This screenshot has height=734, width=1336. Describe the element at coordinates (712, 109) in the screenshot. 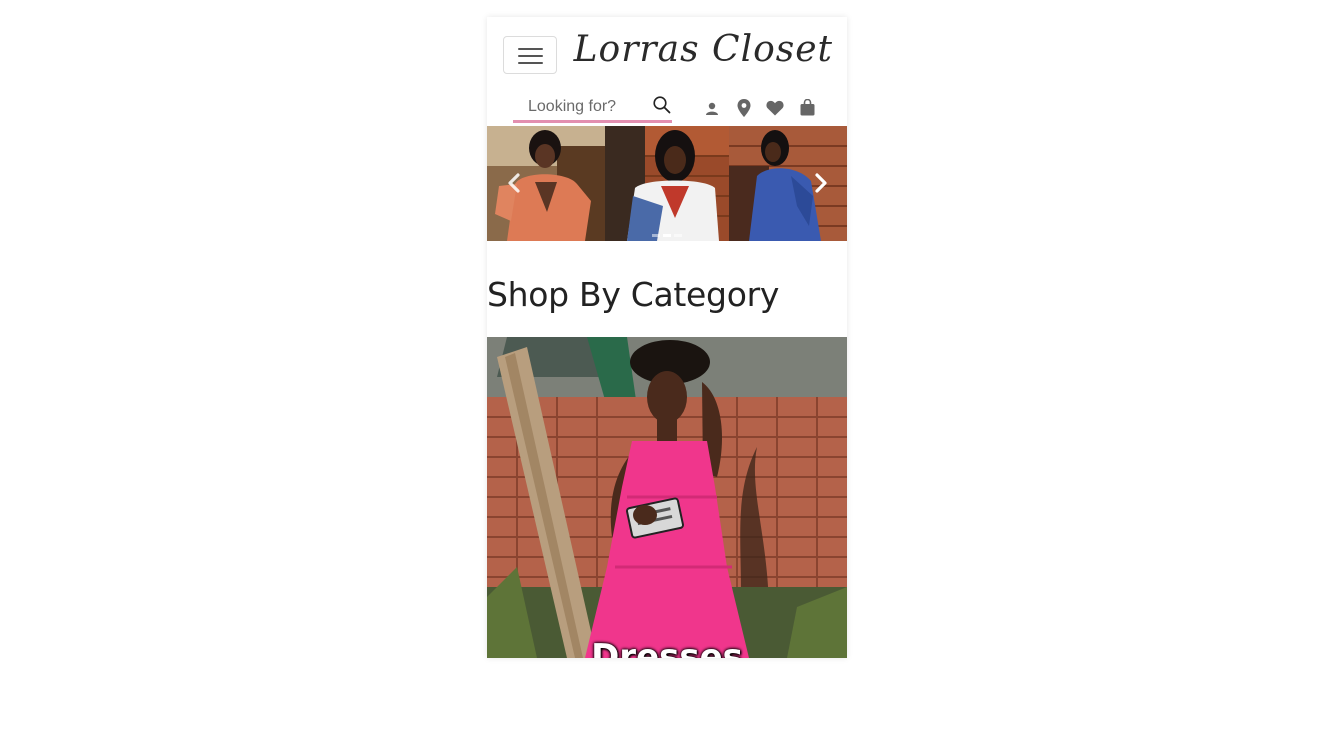

I see `account-icon` at that location.